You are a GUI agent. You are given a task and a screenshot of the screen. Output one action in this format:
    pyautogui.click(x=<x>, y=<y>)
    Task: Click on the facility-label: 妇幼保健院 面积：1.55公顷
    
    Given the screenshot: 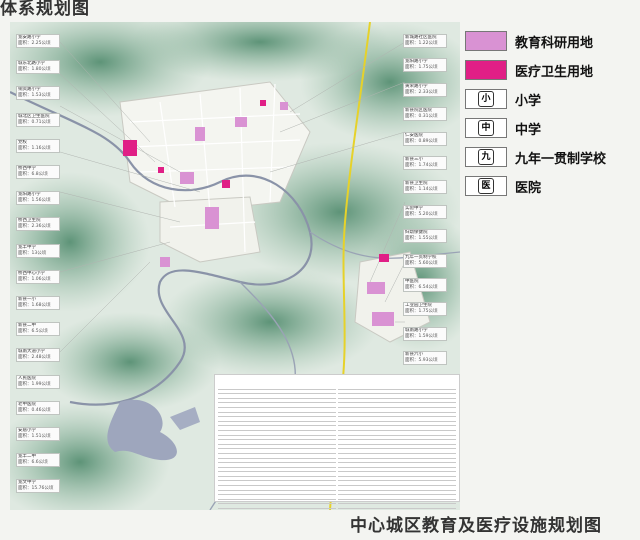 What is the action you would take?
    pyautogui.click(x=425, y=236)
    